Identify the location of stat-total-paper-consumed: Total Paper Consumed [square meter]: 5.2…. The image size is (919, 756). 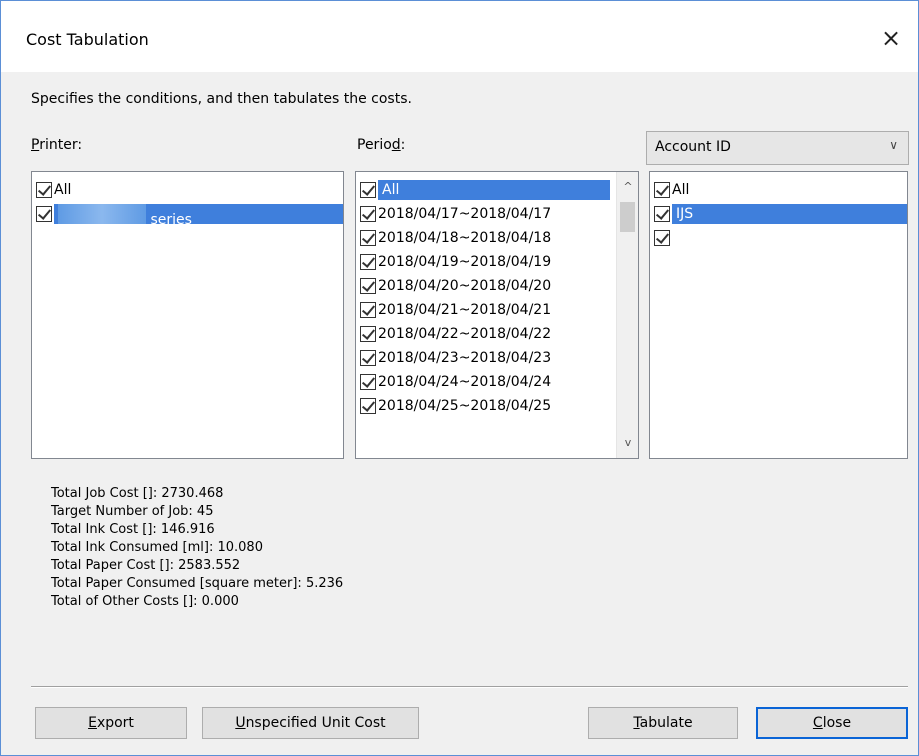
(197, 583).